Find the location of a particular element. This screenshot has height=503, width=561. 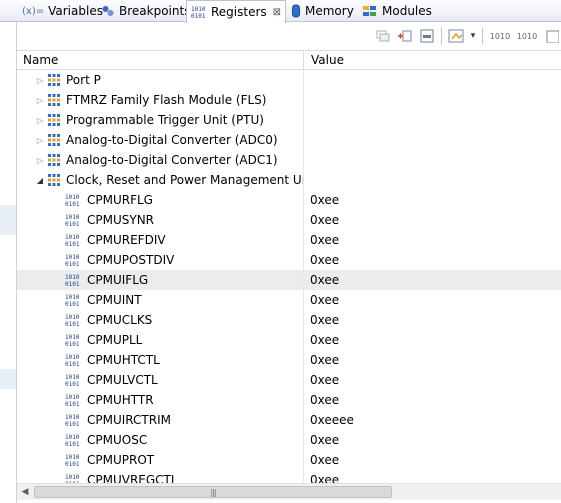

table-row-register: 1010 0101 CPMUSYNR 0xee is located at coordinates (289, 220).